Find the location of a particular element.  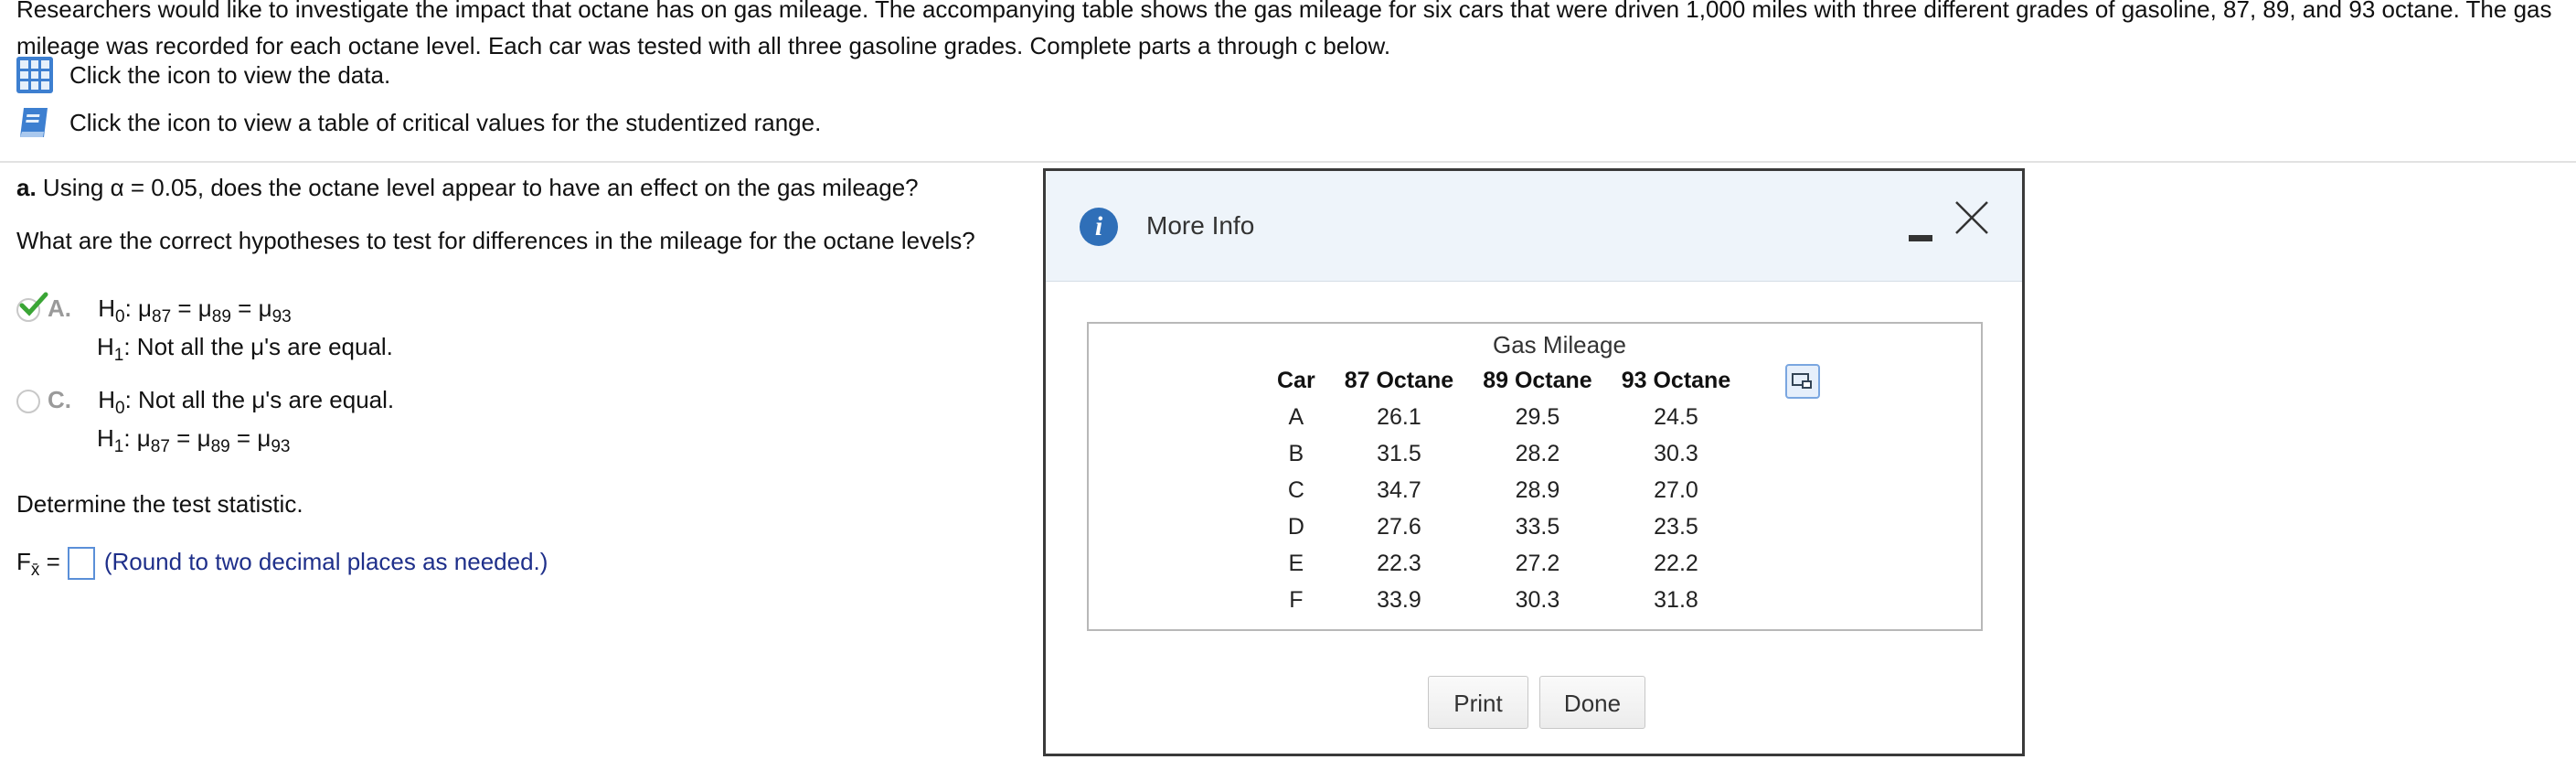

minimize-icon is located at coordinates (1921, 238).